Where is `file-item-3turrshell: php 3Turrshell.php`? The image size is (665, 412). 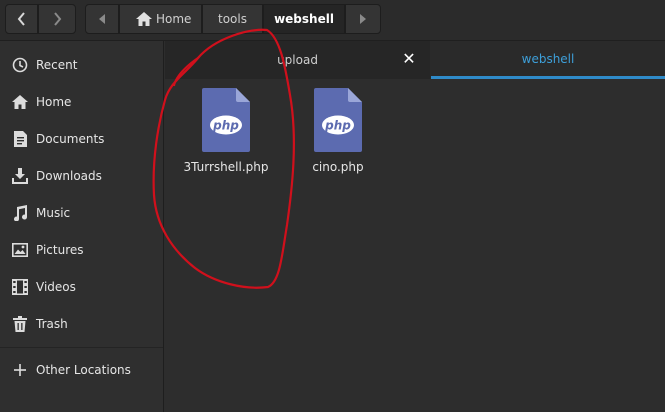
file-item-3turrshell: php 3Turrshell.php is located at coordinates (226, 133).